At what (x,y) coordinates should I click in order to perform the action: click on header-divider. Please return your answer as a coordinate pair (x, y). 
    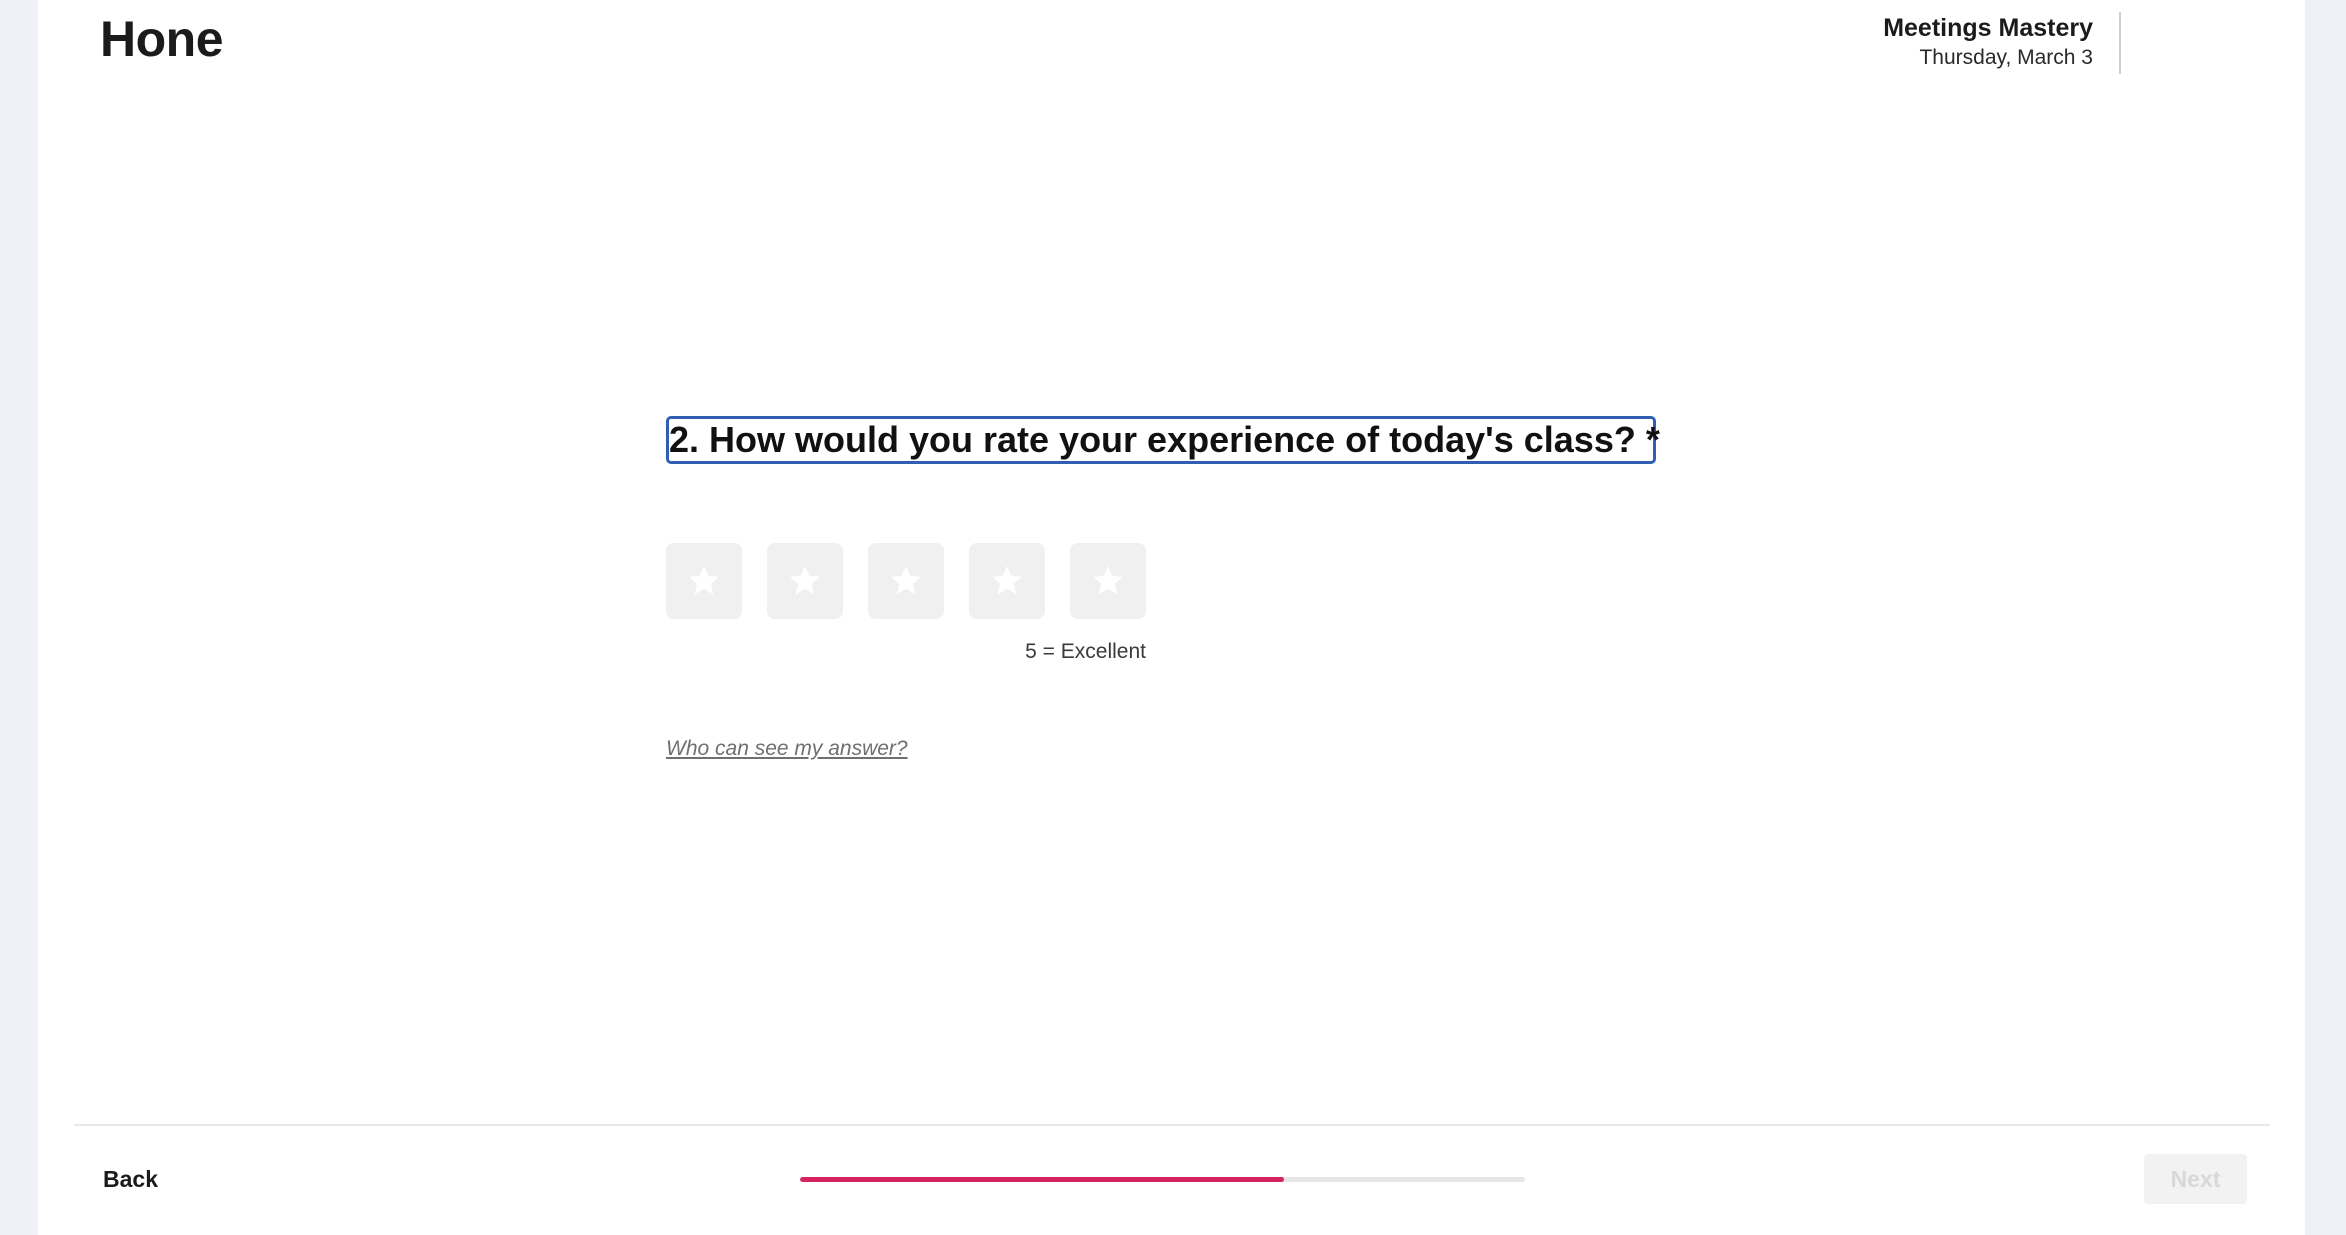
    Looking at the image, I should click on (2120, 43).